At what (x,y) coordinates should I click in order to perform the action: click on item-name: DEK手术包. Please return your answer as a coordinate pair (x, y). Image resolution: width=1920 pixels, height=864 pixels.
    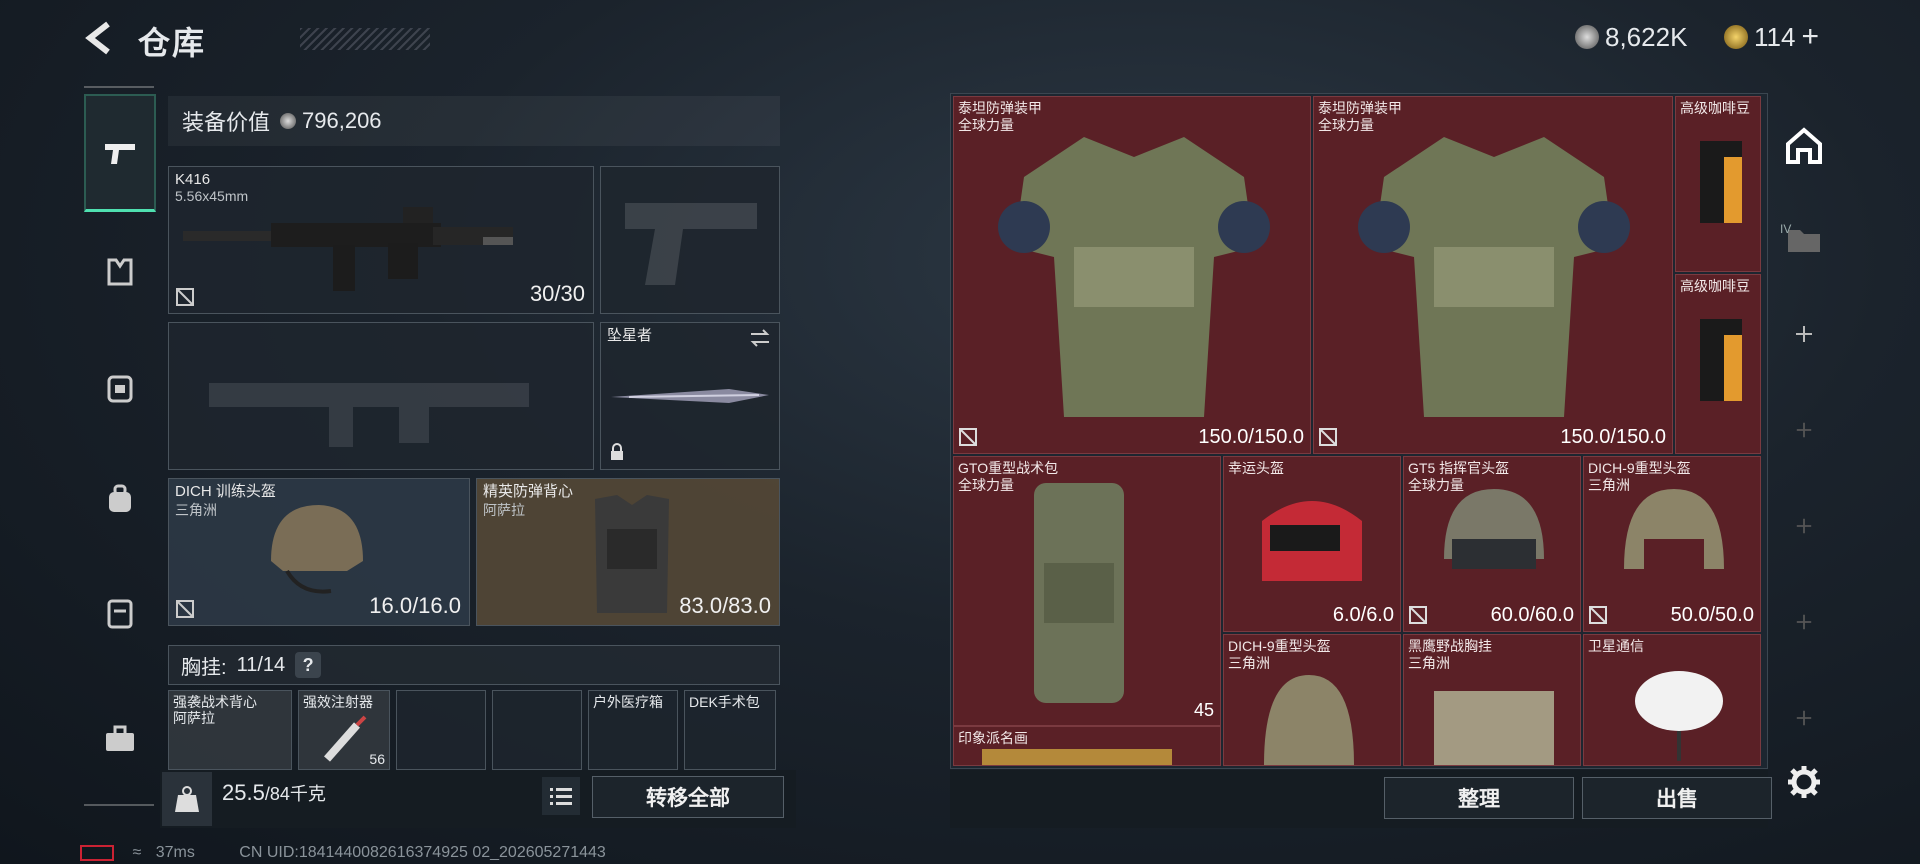
    Looking at the image, I should click on (724, 702).